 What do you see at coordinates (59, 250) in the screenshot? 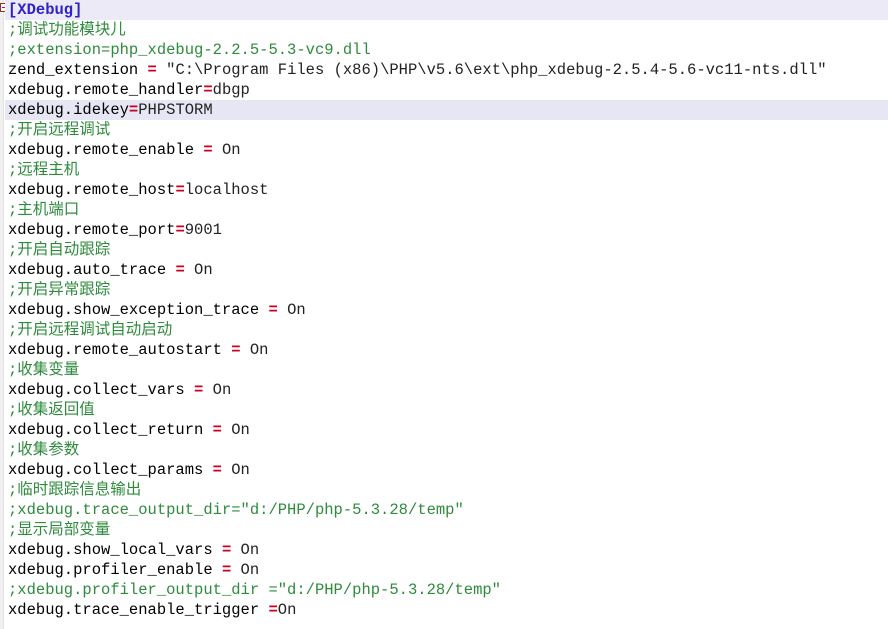
I see `ini-comment: ;开启自动跟踪` at bounding box center [59, 250].